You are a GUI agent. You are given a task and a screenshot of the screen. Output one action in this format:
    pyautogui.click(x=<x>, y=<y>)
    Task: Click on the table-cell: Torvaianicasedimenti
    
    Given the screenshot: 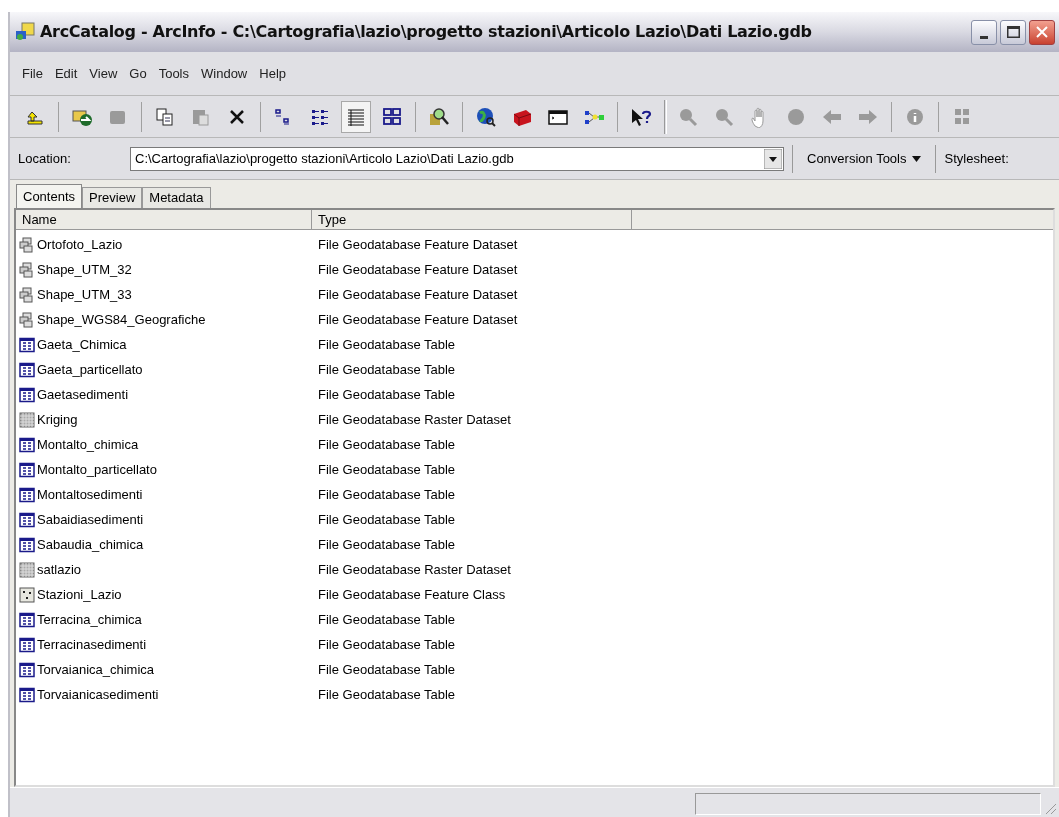 What is the action you would take?
    pyautogui.click(x=164, y=694)
    